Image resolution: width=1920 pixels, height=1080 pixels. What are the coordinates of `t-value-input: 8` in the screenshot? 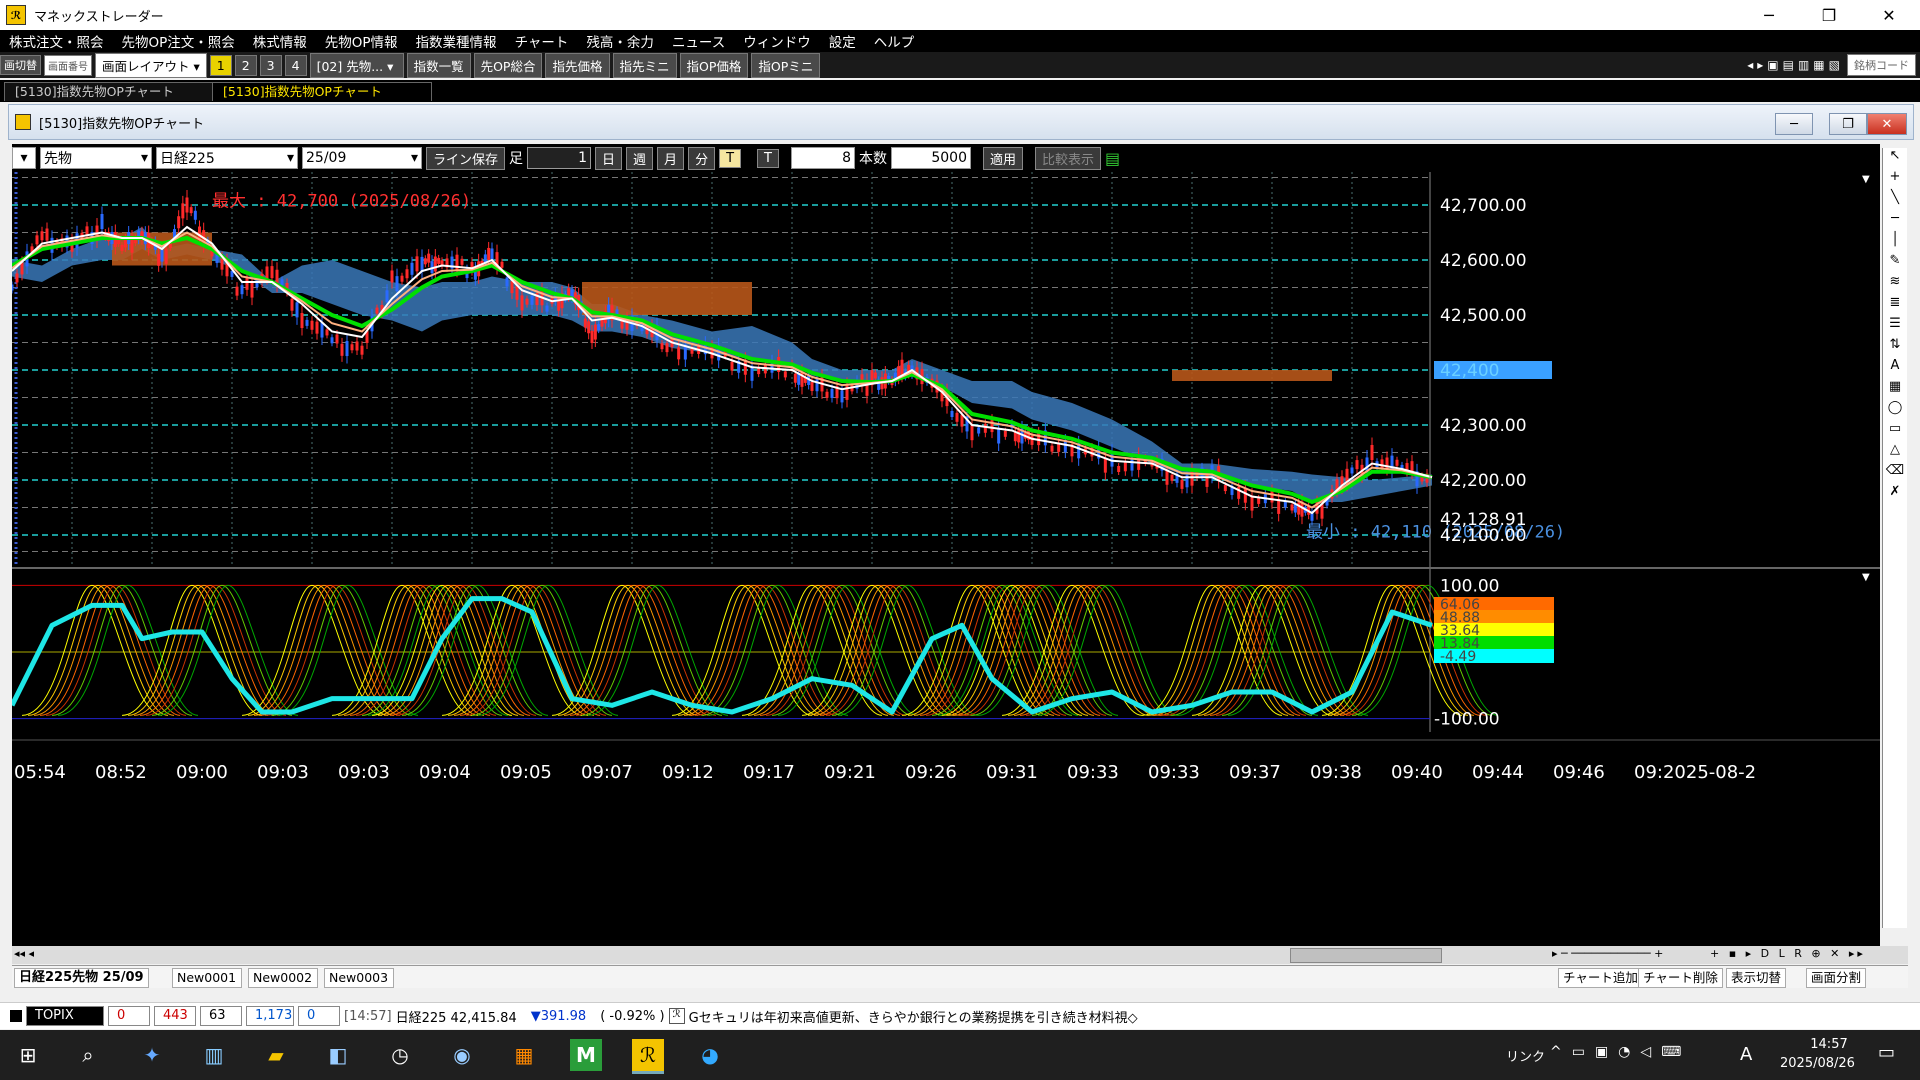 It's located at (822, 158).